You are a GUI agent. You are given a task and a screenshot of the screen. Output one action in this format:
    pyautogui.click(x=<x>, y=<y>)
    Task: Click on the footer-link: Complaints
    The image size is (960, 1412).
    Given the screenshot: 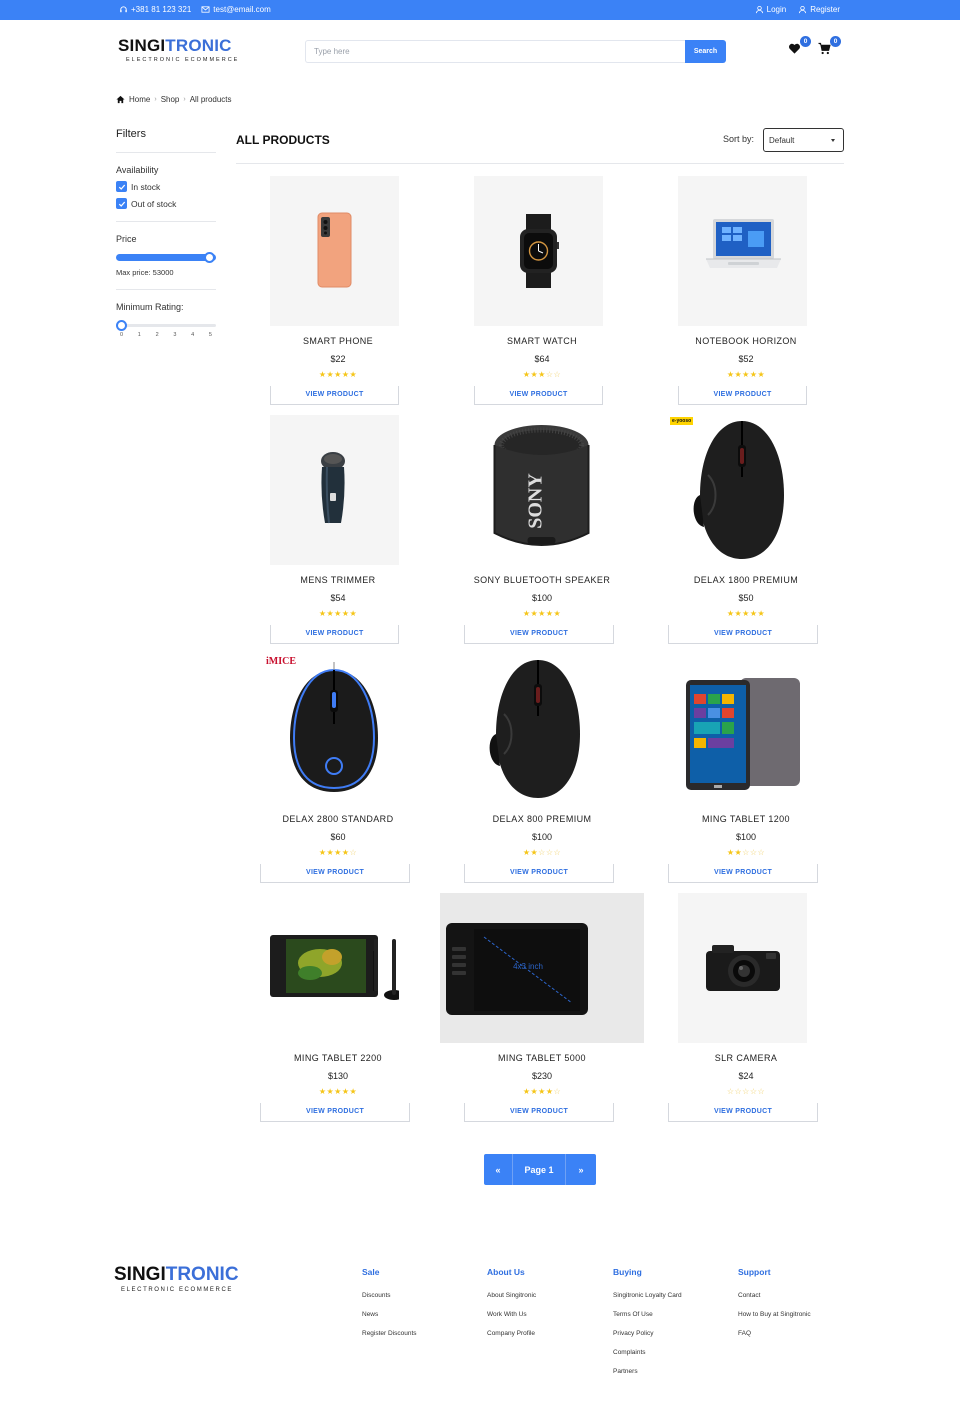 What is the action you would take?
    pyautogui.click(x=647, y=1352)
    